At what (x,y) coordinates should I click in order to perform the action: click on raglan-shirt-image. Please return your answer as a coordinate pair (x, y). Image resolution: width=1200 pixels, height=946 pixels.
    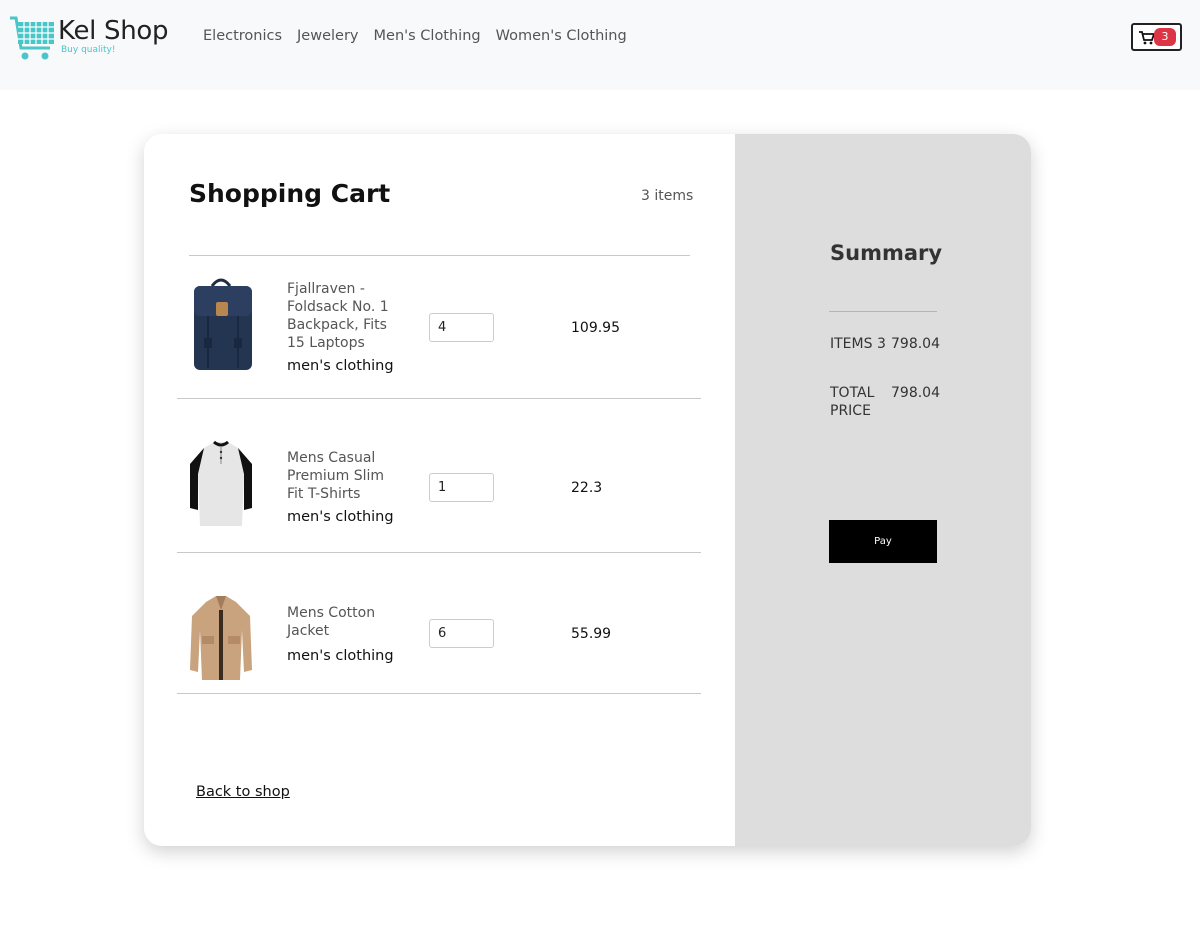
    Looking at the image, I should click on (221, 483).